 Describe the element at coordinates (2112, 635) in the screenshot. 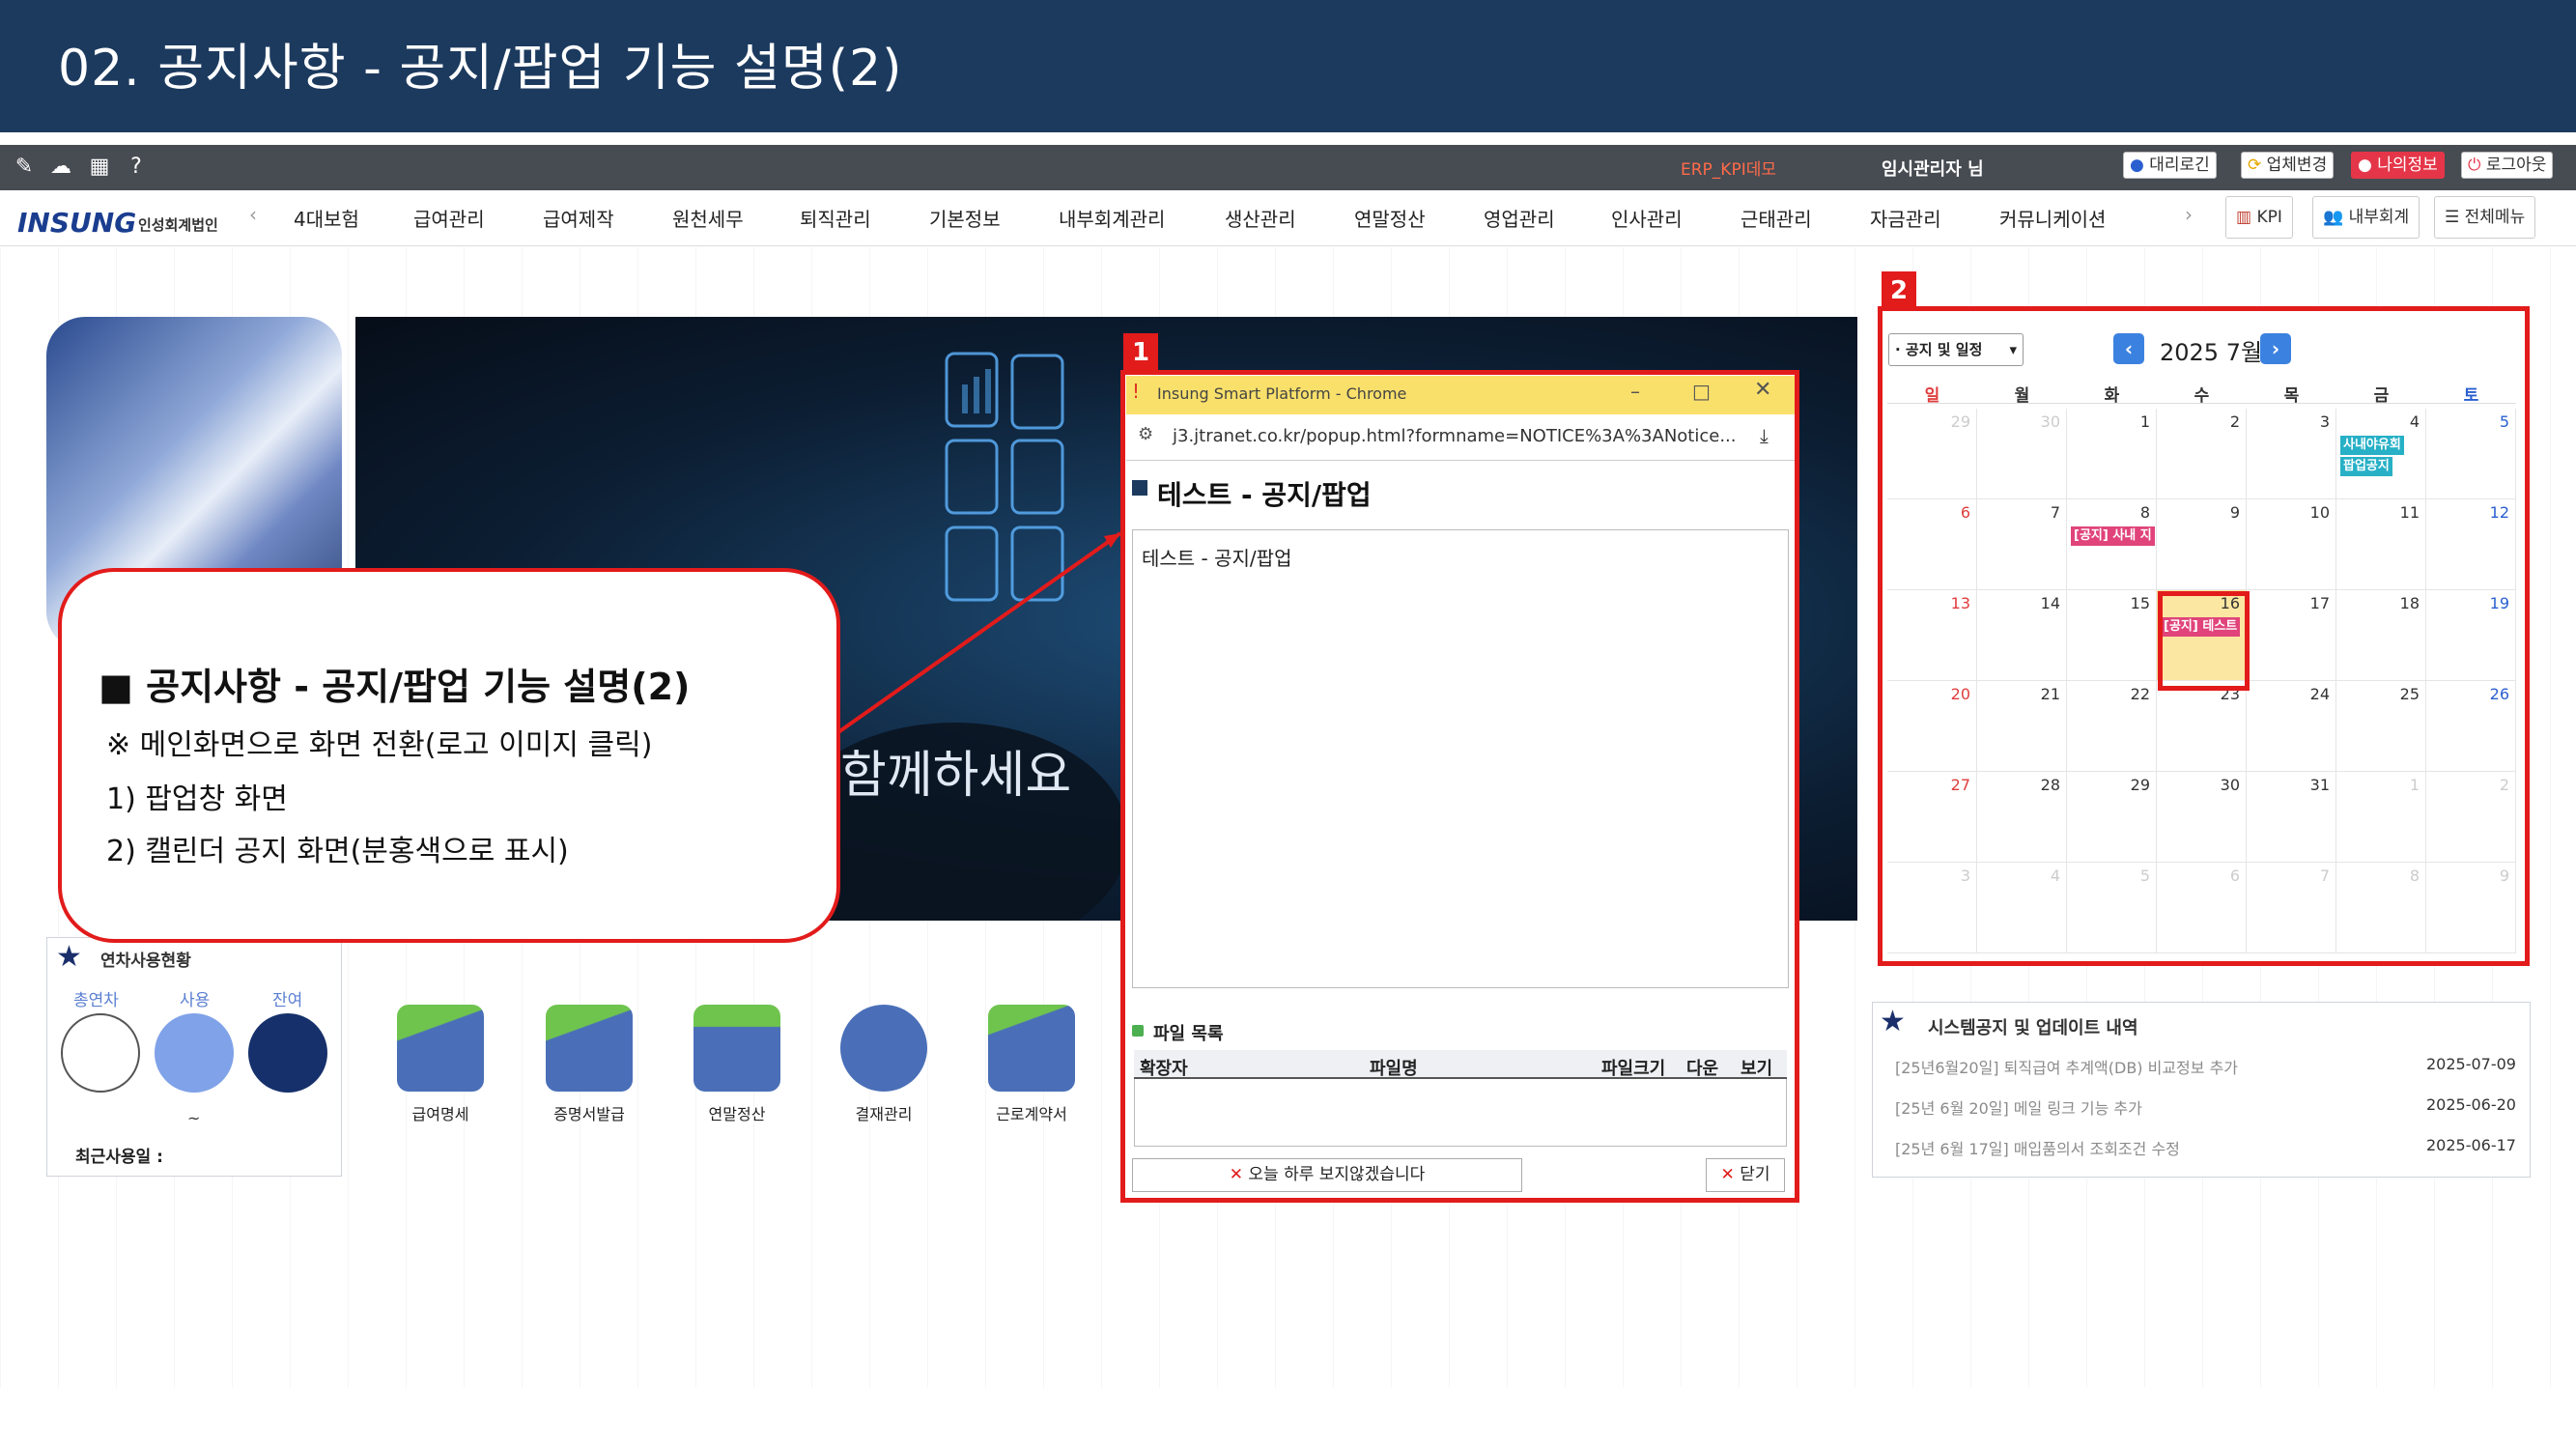

I see `calendar-day: 15` at that location.